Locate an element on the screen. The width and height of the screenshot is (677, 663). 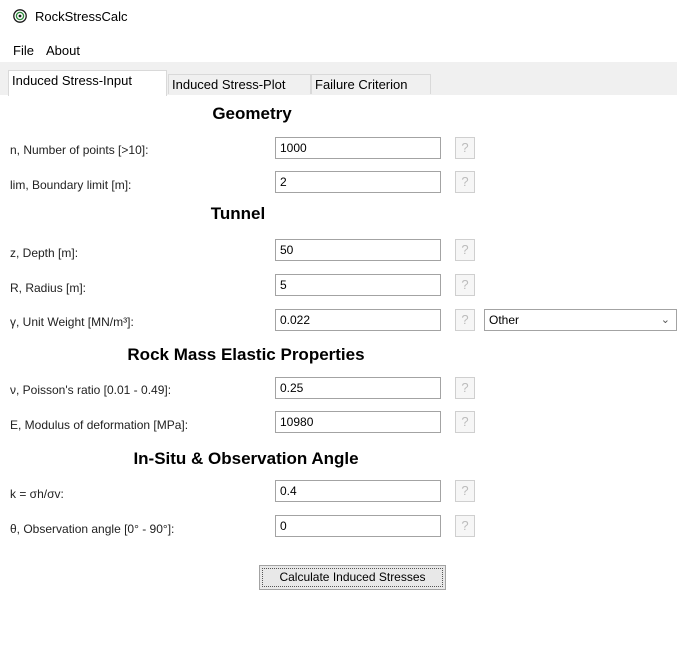
unit-weight-select: Other ⌄ is located at coordinates (580, 320).